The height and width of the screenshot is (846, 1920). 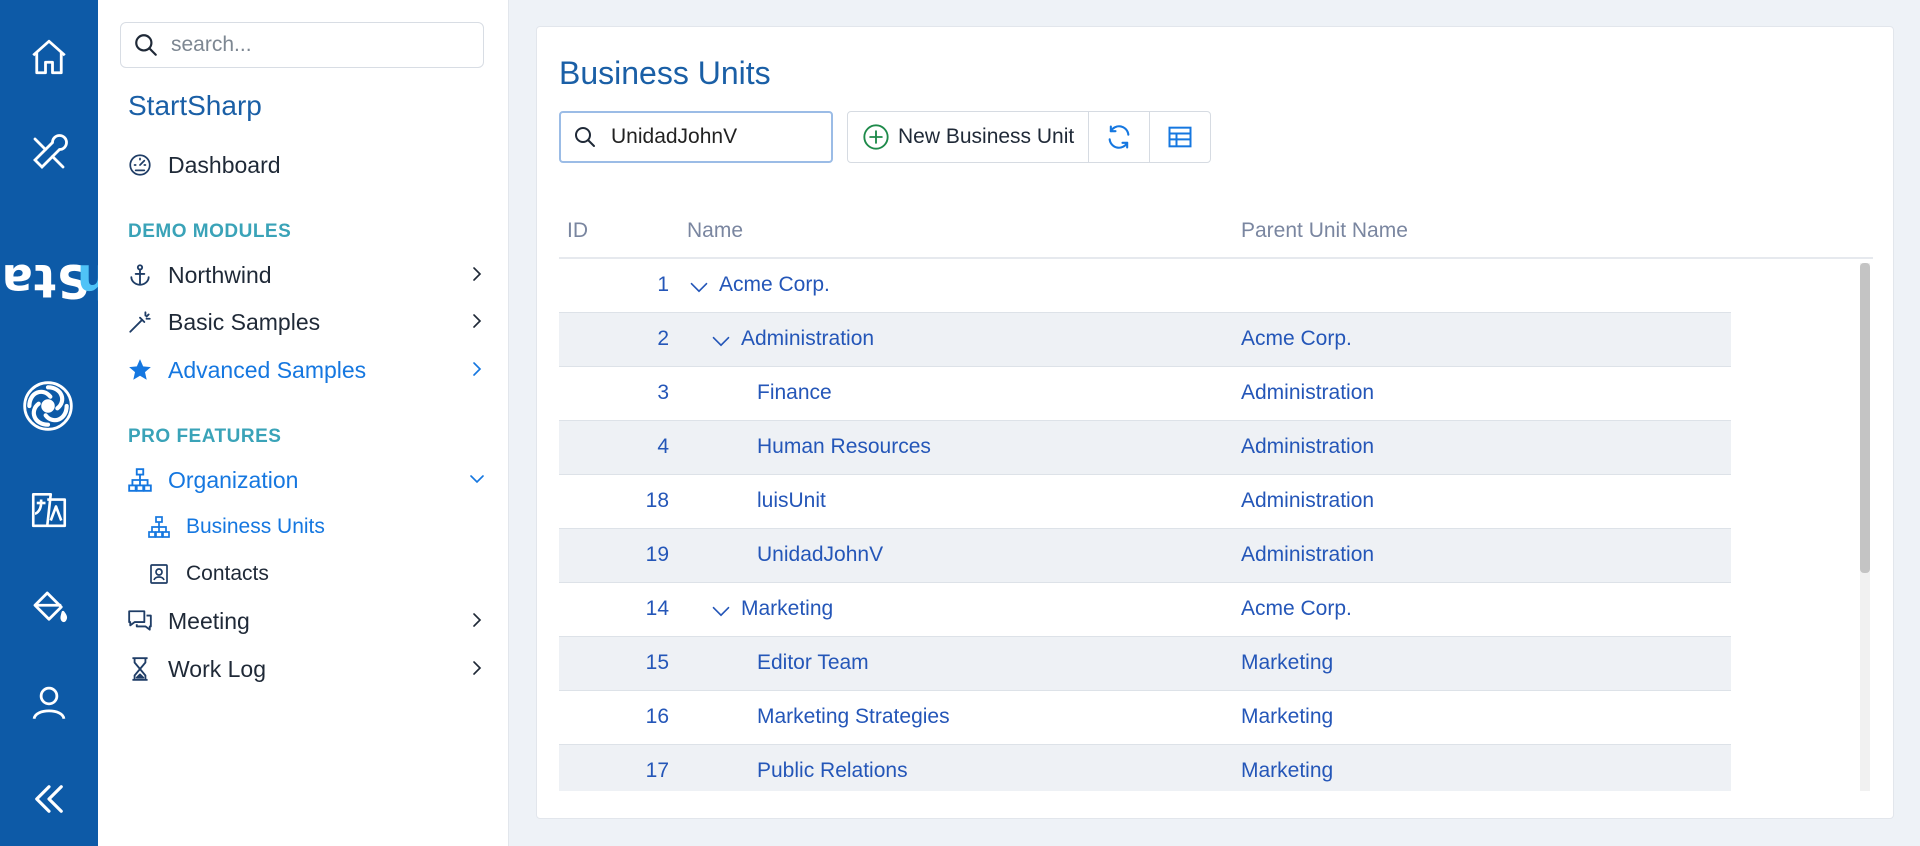 I want to click on table-columns-icon, so click(x=1180, y=137).